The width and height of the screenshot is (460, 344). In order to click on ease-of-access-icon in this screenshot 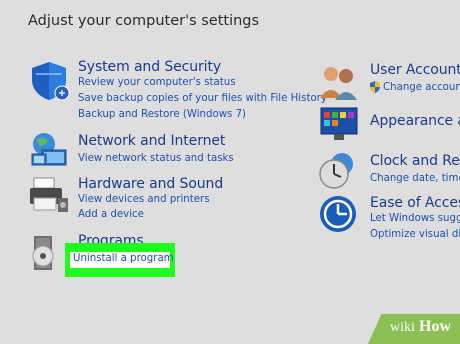, I will do `click(338, 214)`.